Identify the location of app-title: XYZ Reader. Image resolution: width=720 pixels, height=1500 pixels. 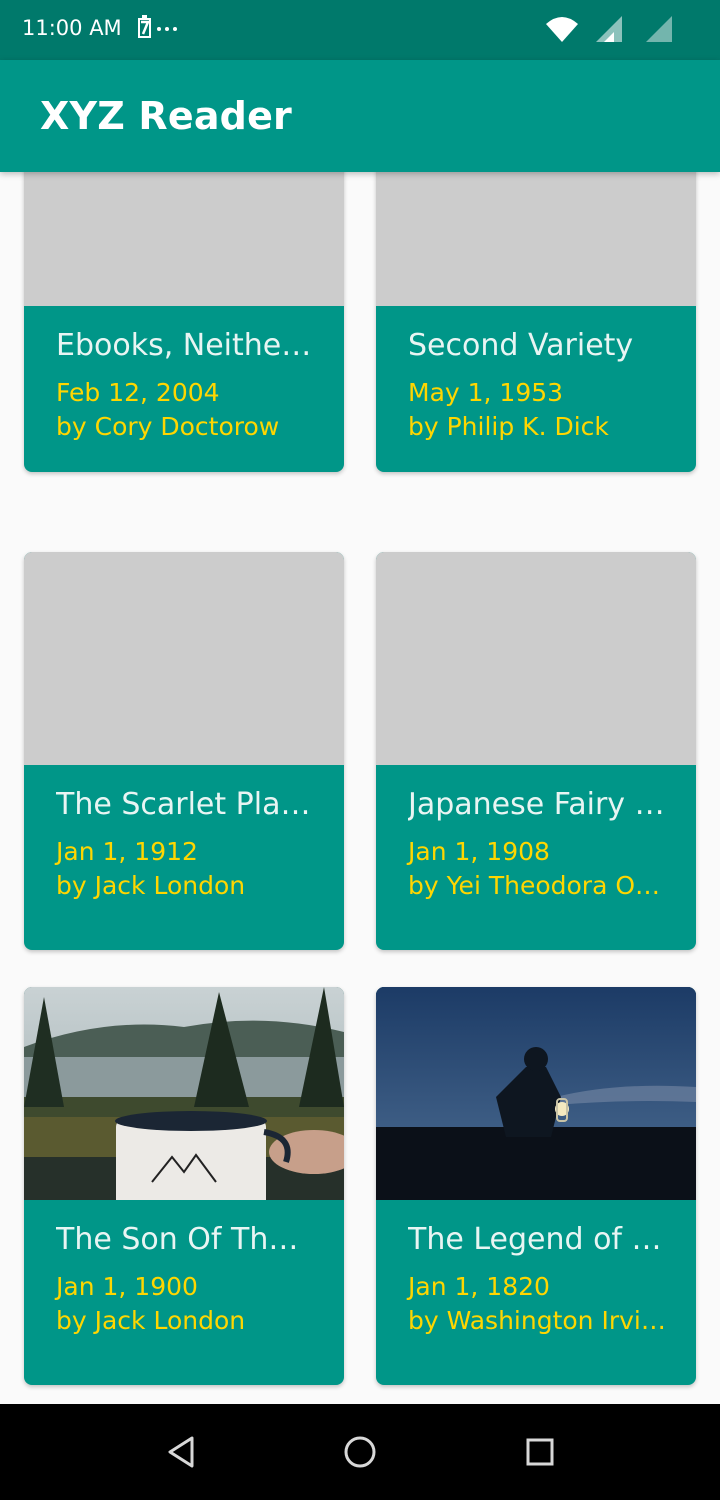
(166, 116).